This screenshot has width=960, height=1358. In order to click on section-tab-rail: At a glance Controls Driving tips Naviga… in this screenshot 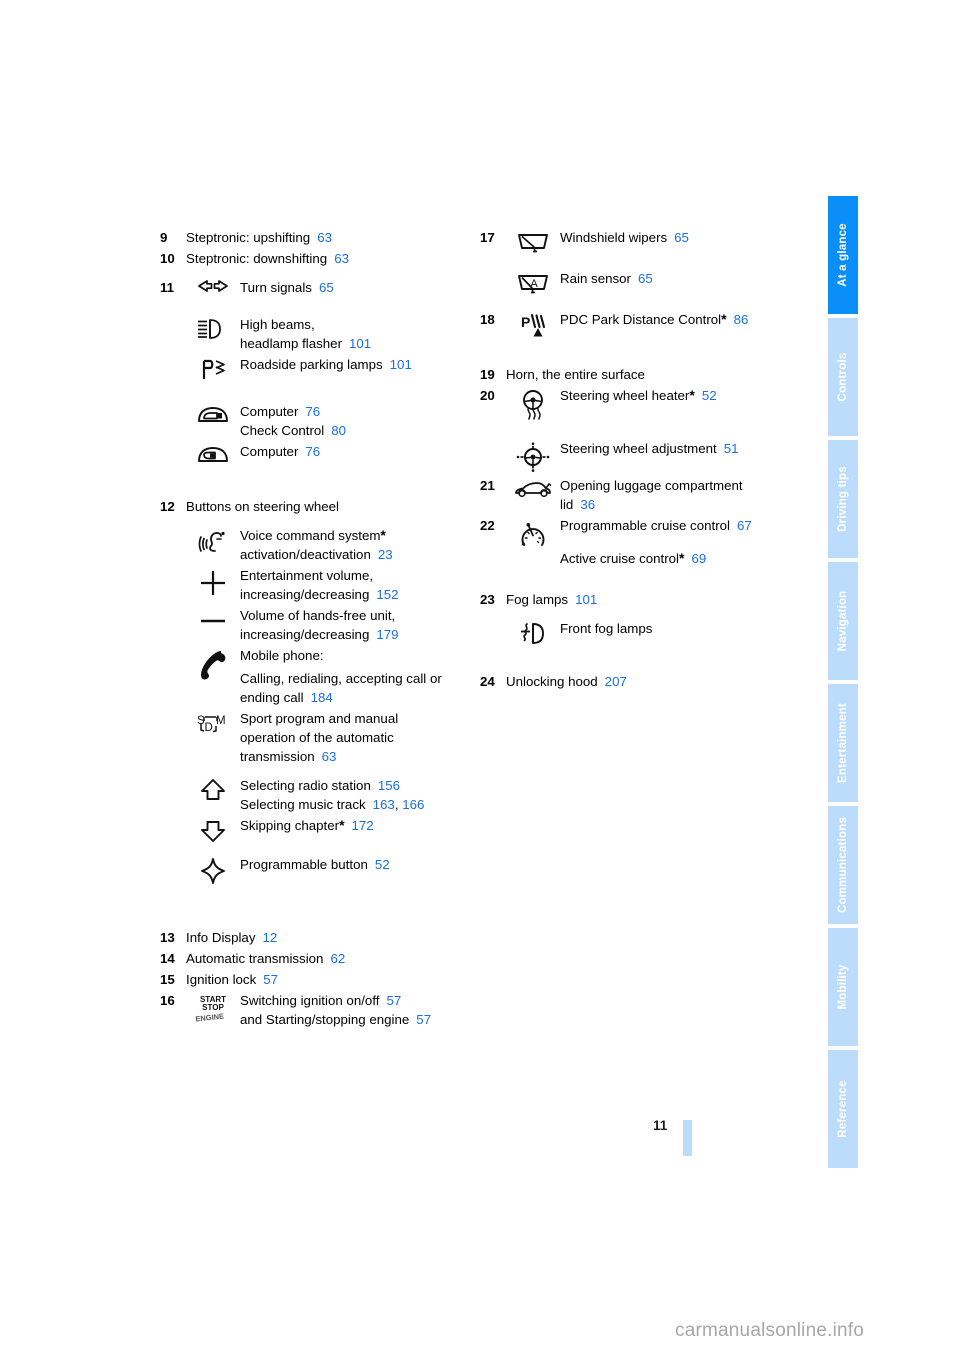, I will do `click(843, 682)`.